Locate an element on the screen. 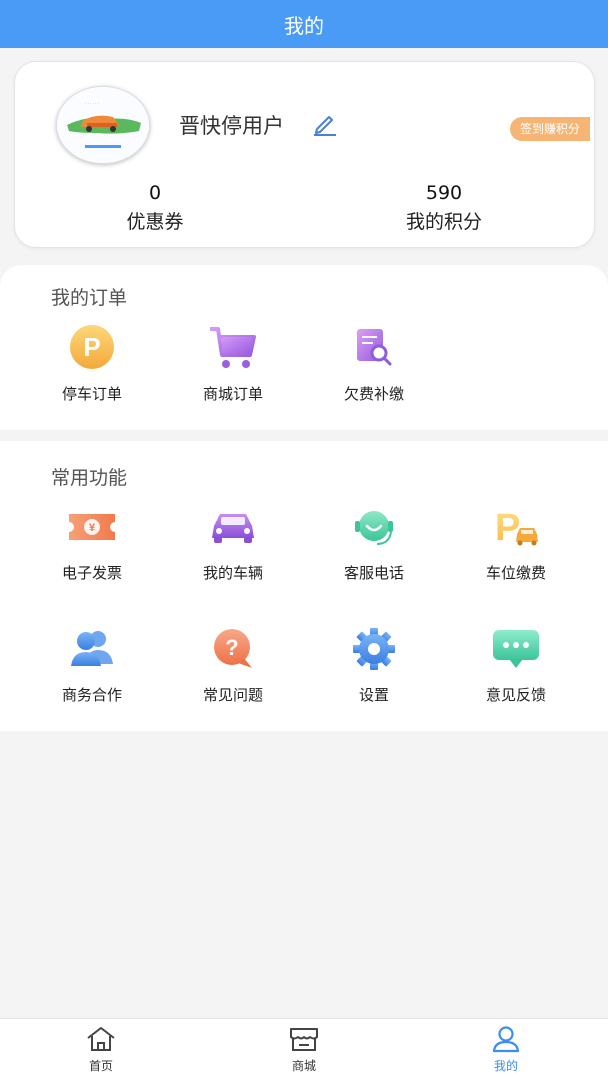  coupons-label: 优惠券 is located at coordinates (155, 222).